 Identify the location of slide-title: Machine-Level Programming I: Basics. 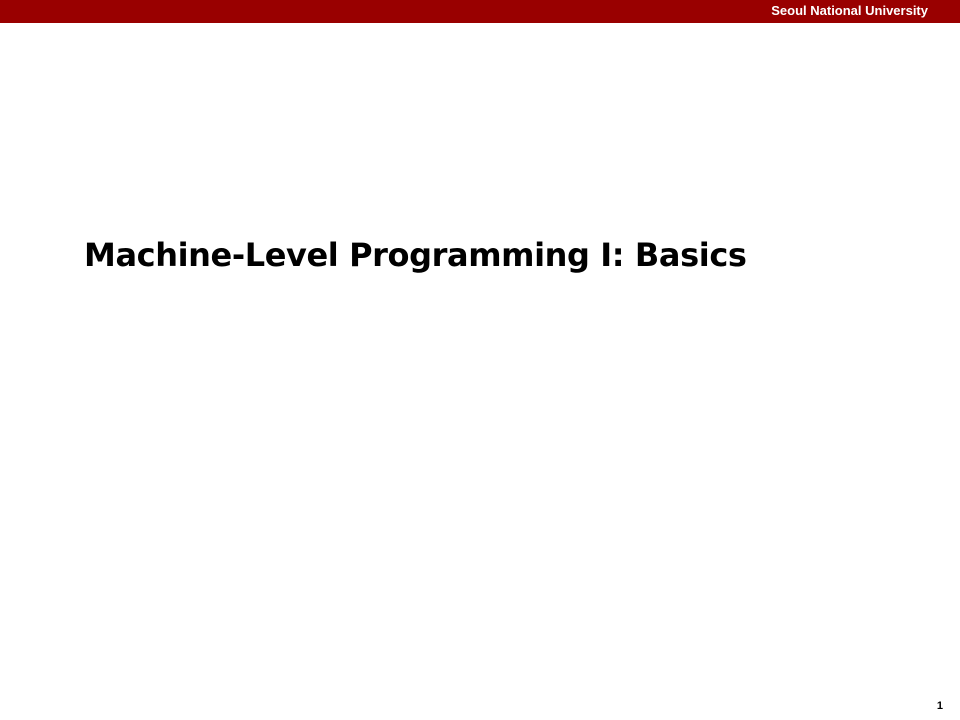
(415, 255).